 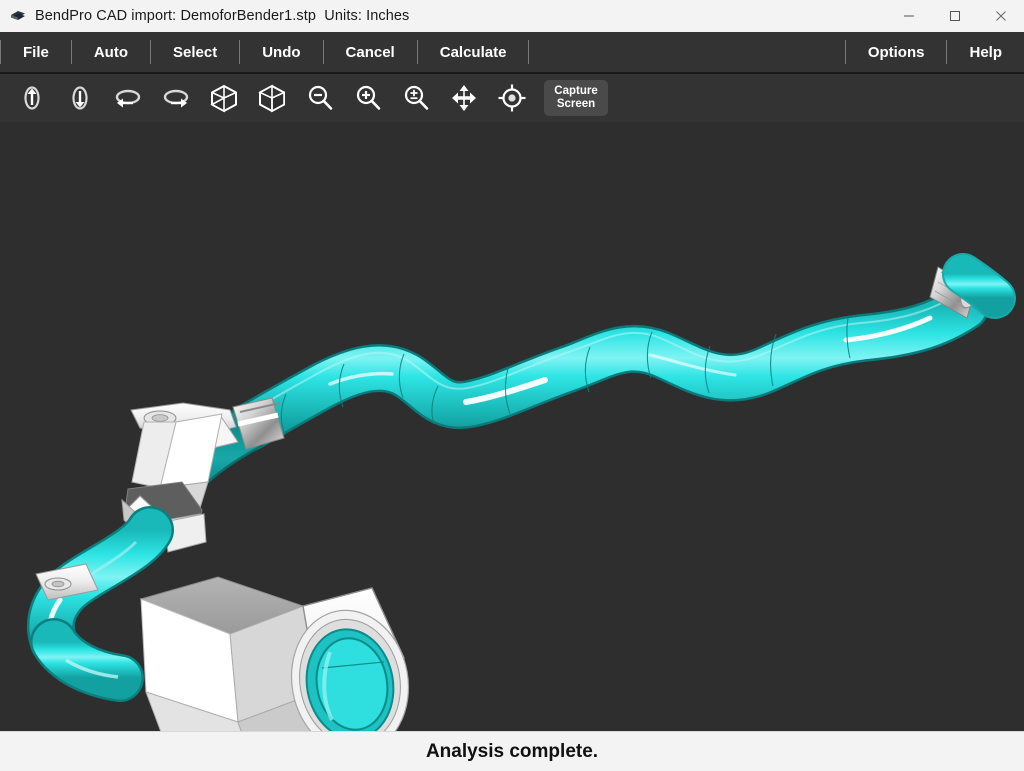 What do you see at coordinates (576, 91) in the screenshot?
I see `capture-screen-label-line1: Capture` at bounding box center [576, 91].